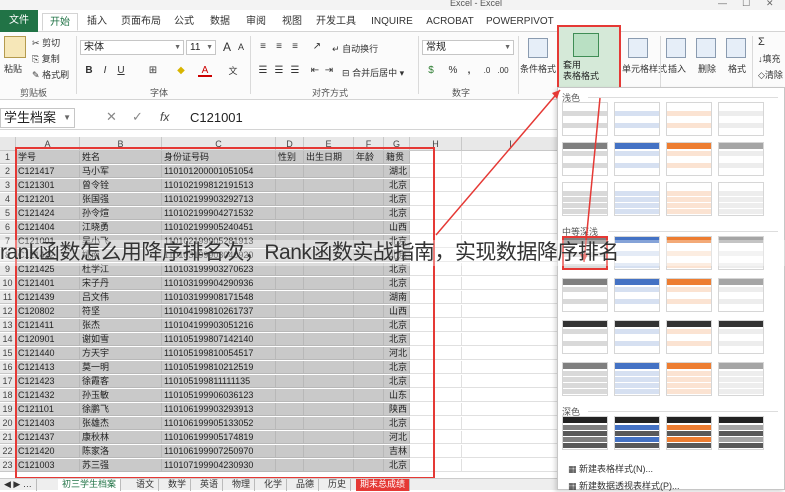  Describe the element at coordinates (242, 485) in the screenshot. I see `sheet-tab: 物理` at that location.